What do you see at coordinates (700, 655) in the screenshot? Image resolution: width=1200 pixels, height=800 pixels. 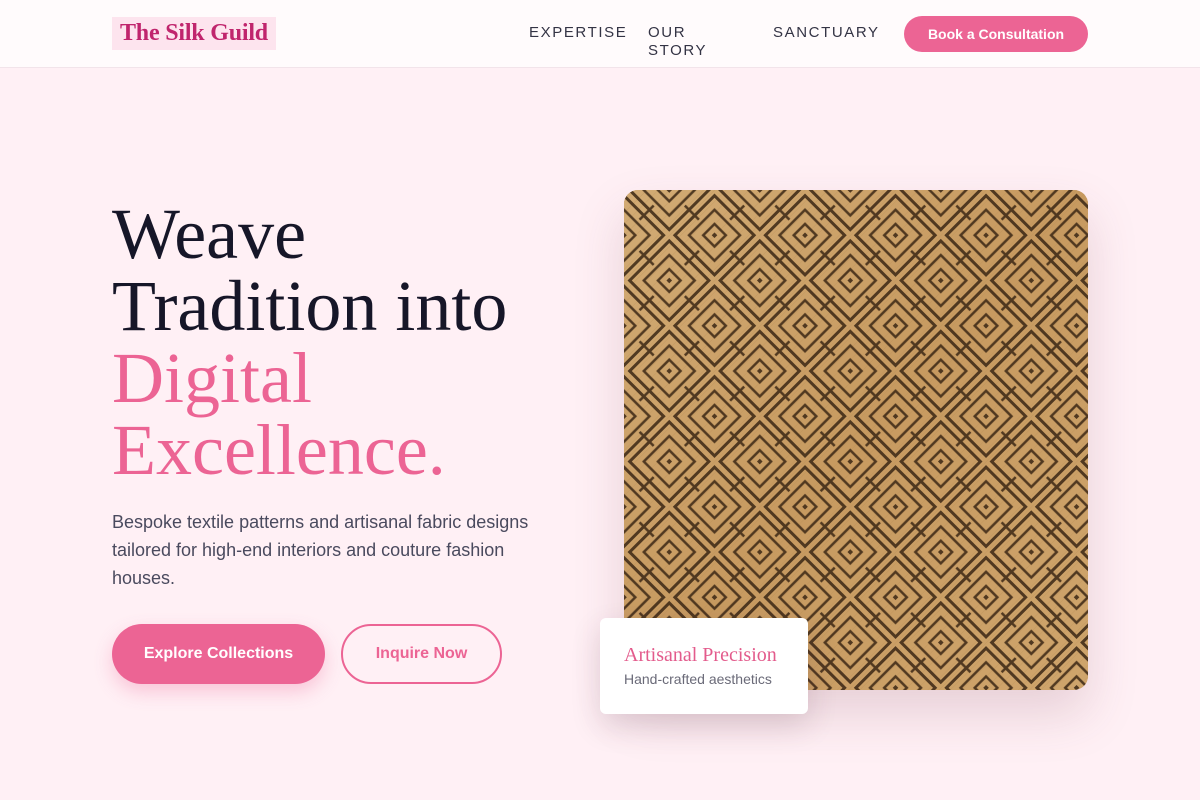 I see `card-title: Artisanal Precision` at bounding box center [700, 655].